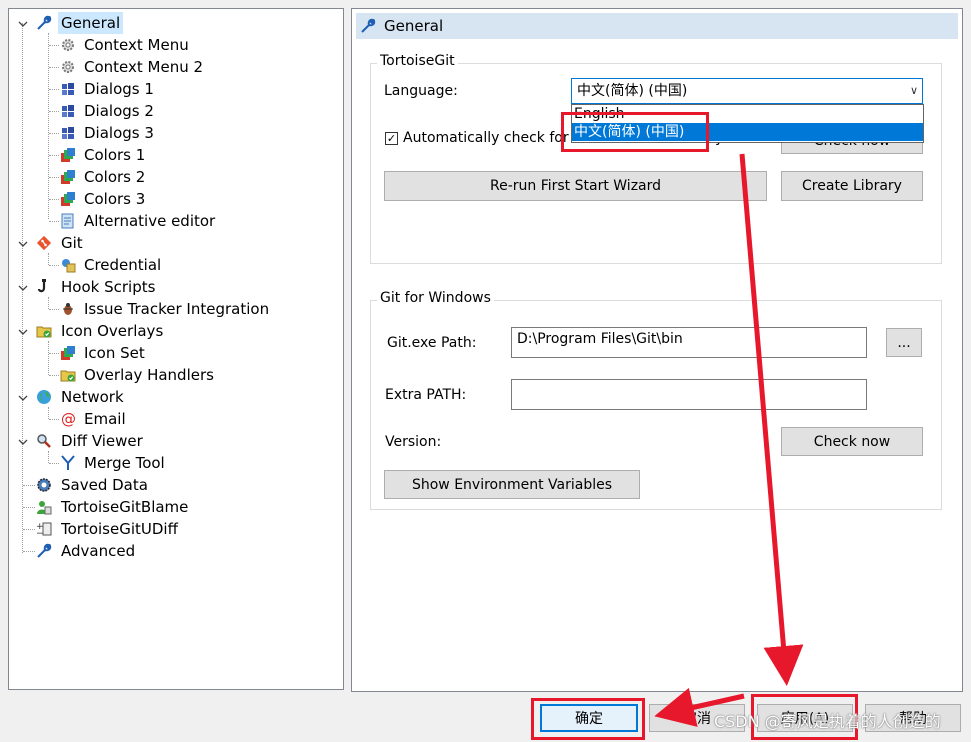  Describe the element at coordinates (177, 309) in the screenshot. I see `tree-item-label: Issue Tracker Integration` at that location.